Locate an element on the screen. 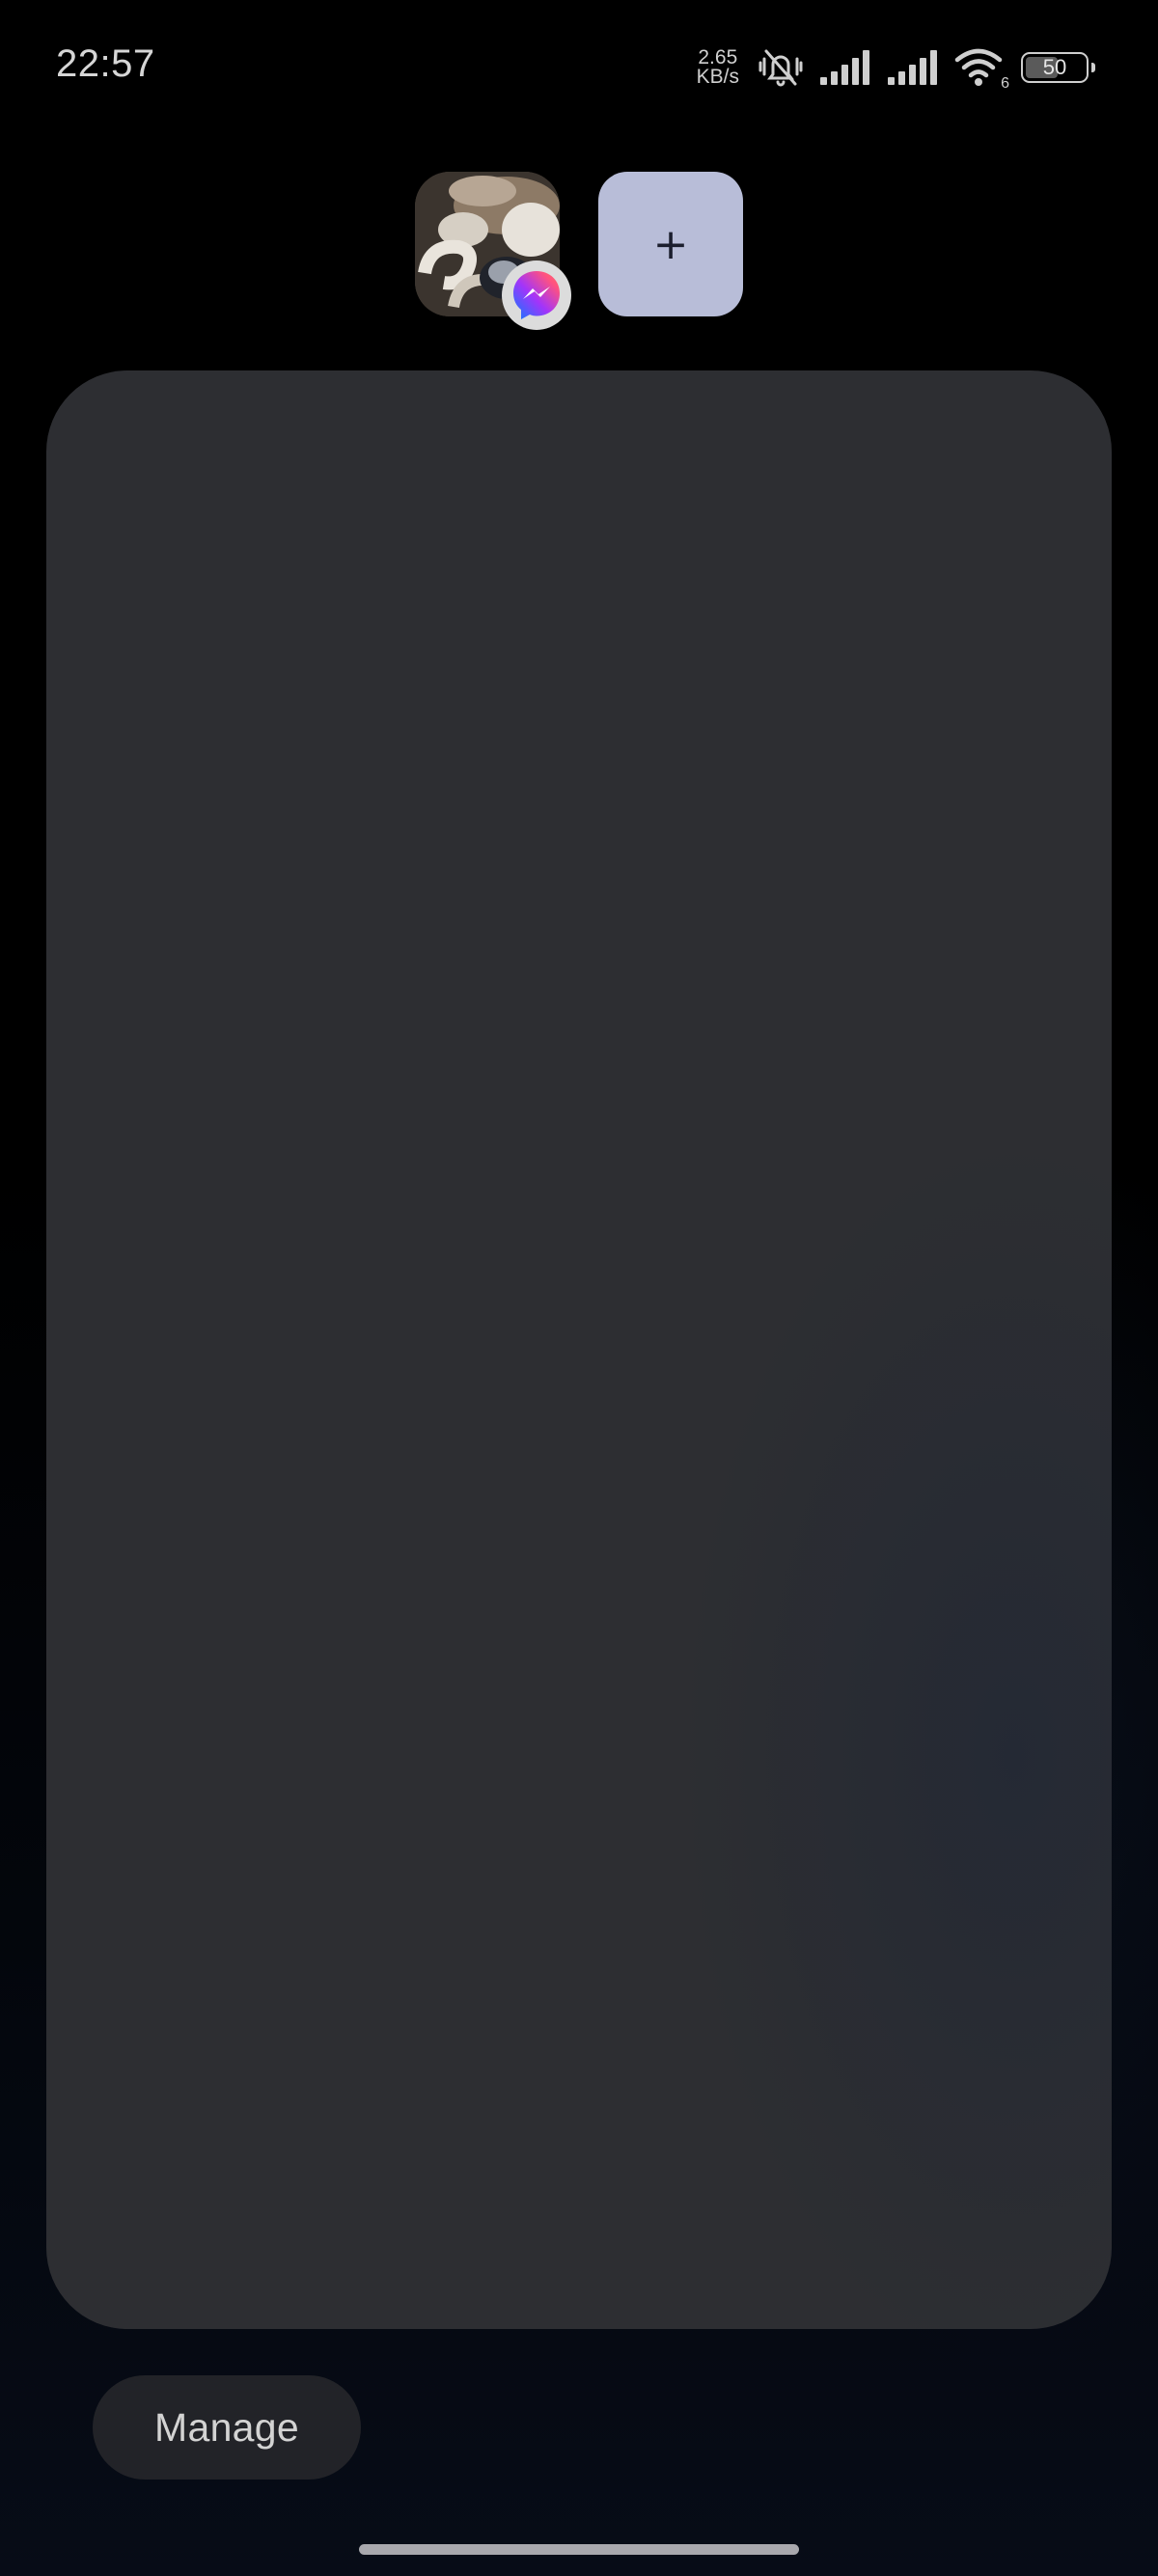 The image size is (1158, 2576). home-indicator is located at coordinates (579, 2550).